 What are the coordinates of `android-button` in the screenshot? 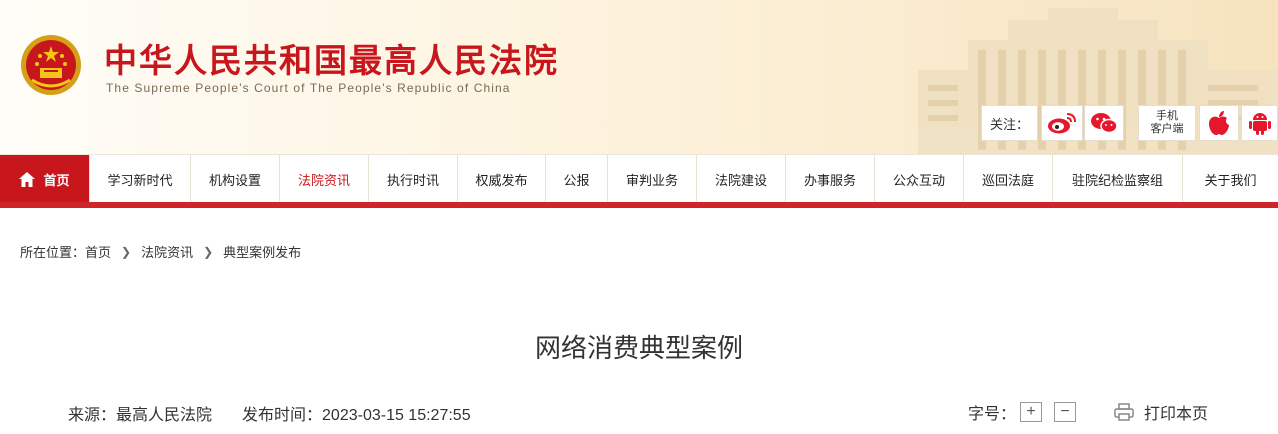 It's located at (1259, 123).